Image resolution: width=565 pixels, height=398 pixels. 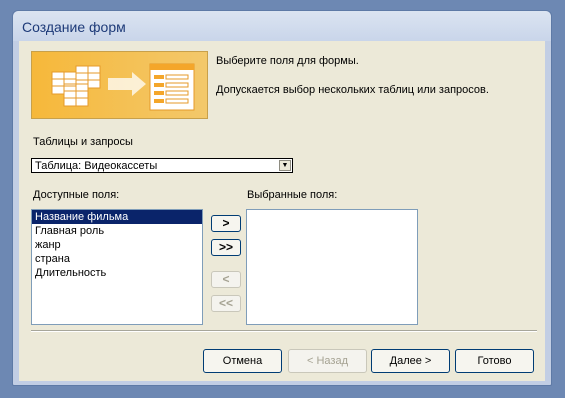 I want to click on available-fields-label: Доступные поля:, so click(x=76, y=195).